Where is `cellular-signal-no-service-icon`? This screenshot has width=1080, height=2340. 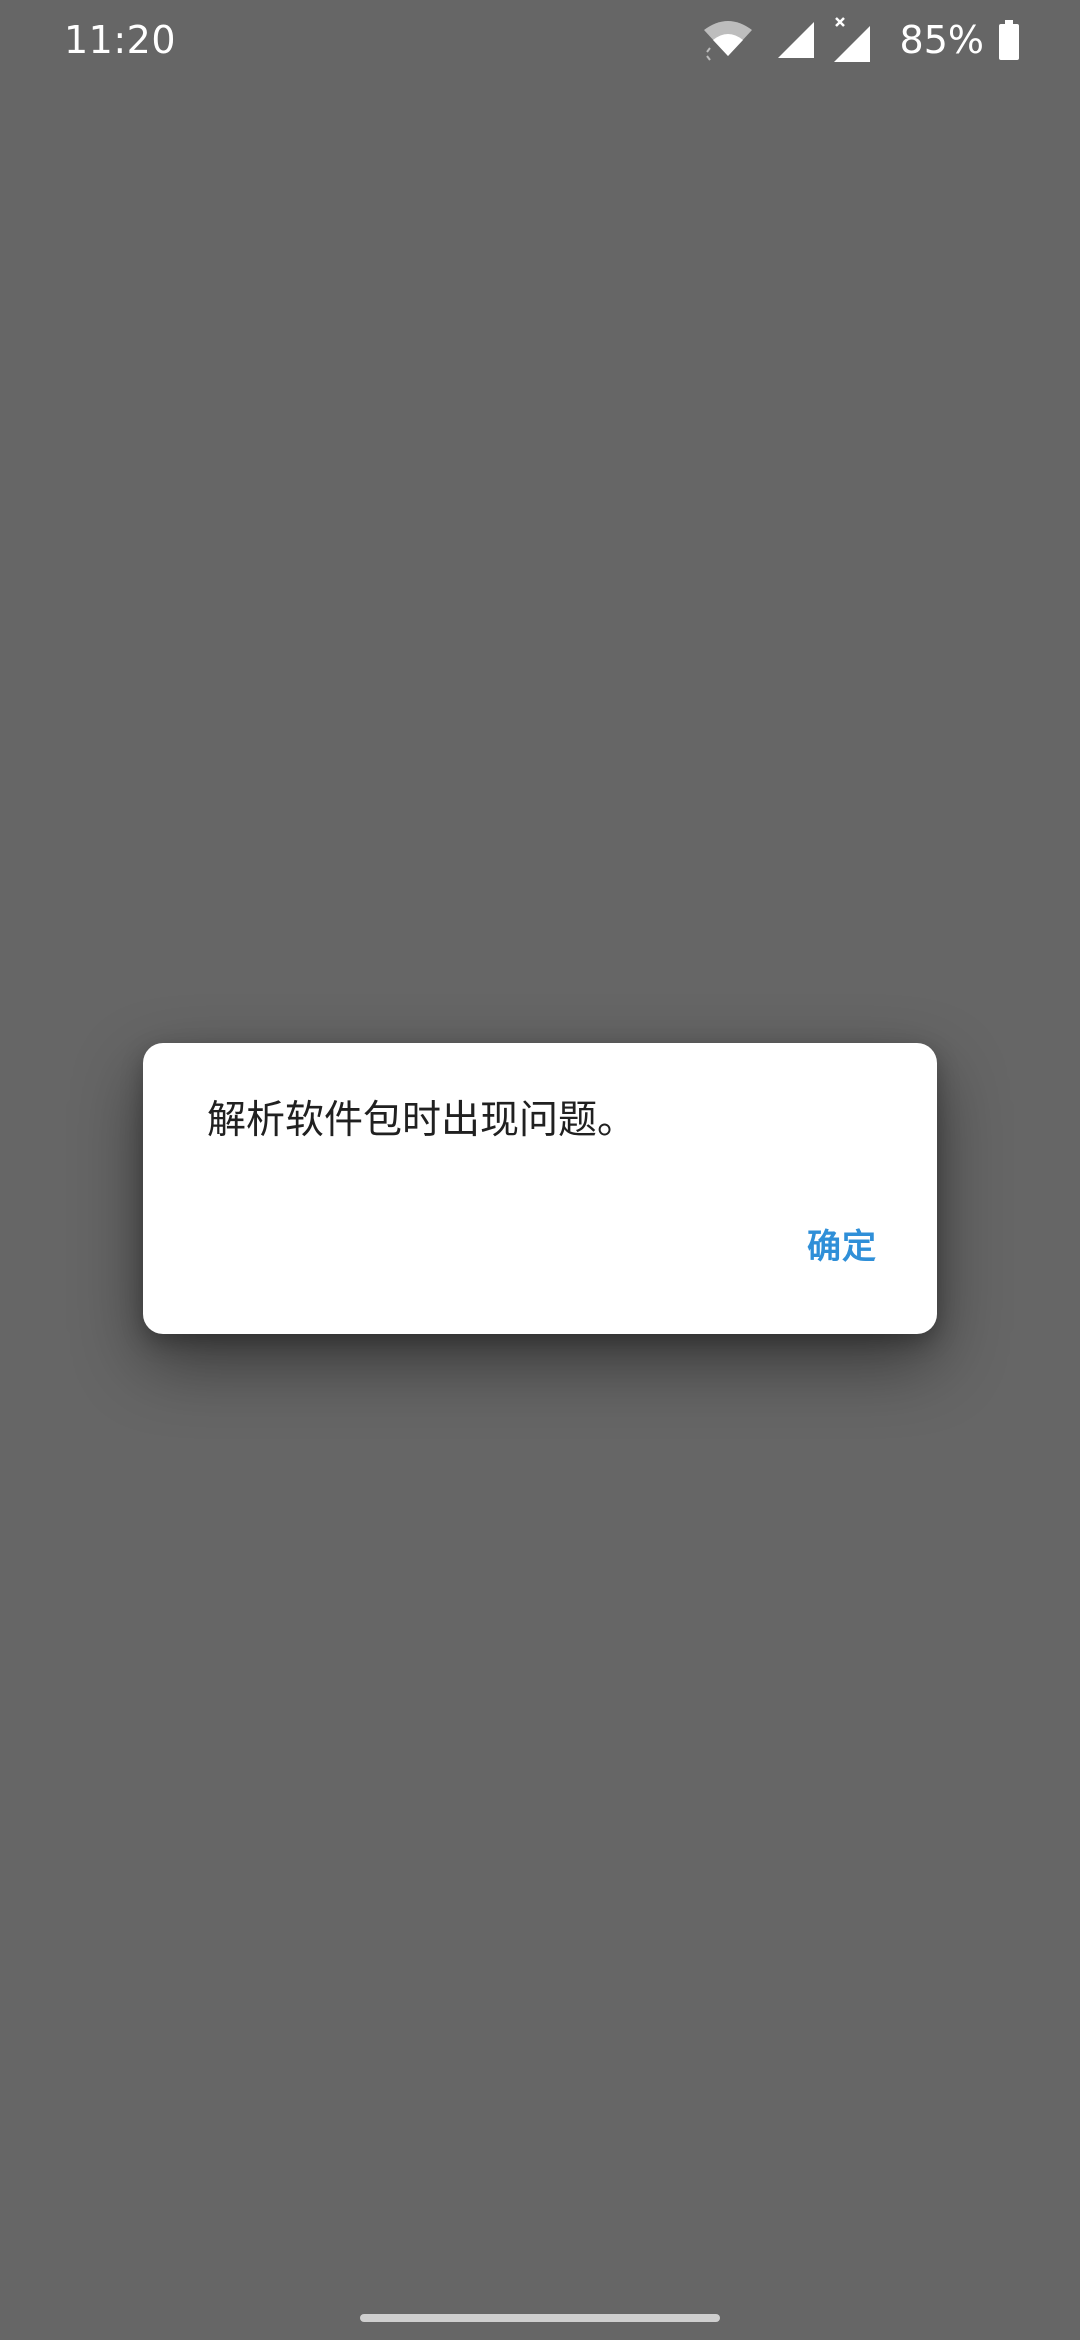 cellular-signal-no-service-icon is located at coordinates (851, 39).